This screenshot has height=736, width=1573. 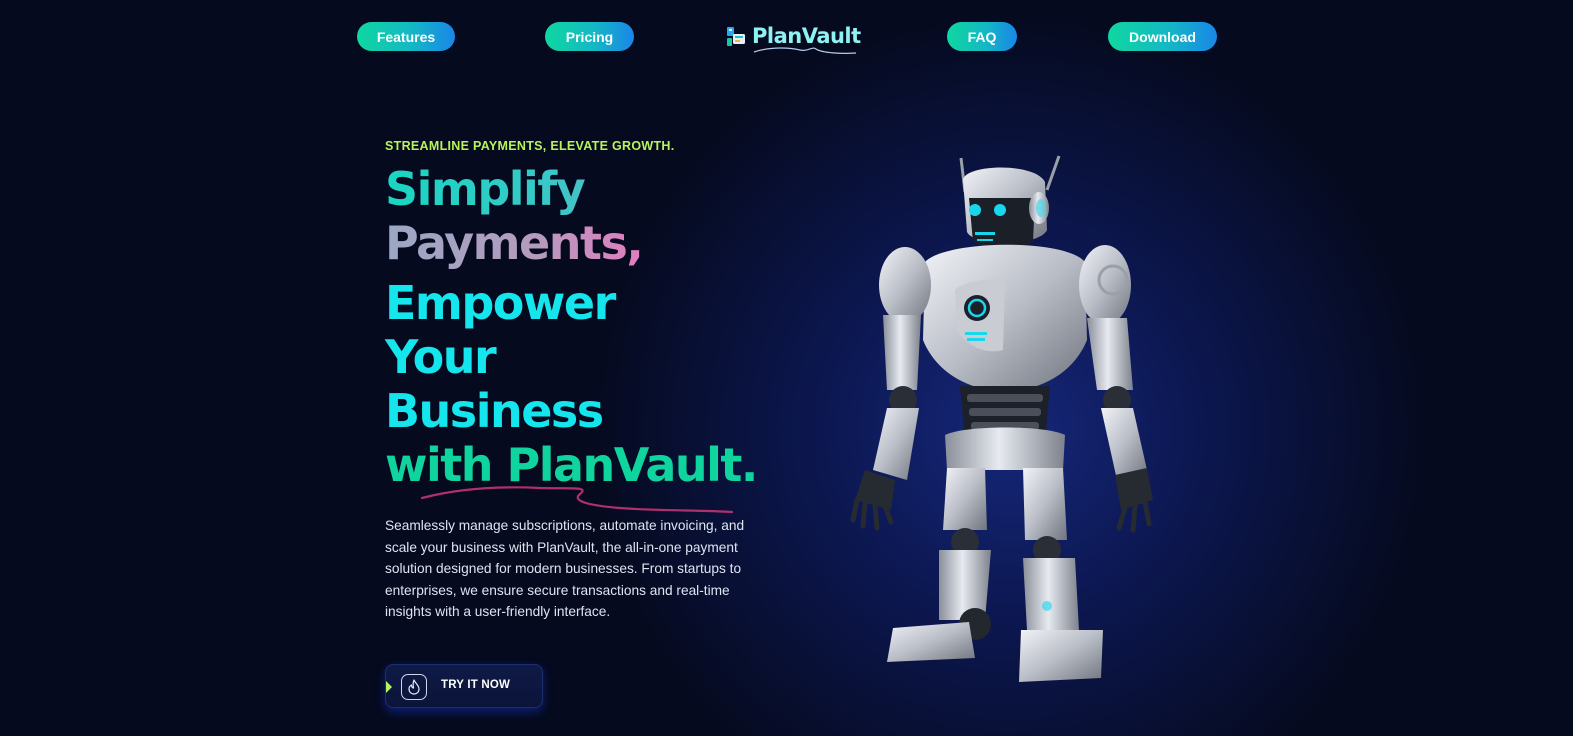 I want to click on logo-underline-swoosh, so click(x=805, y=50).